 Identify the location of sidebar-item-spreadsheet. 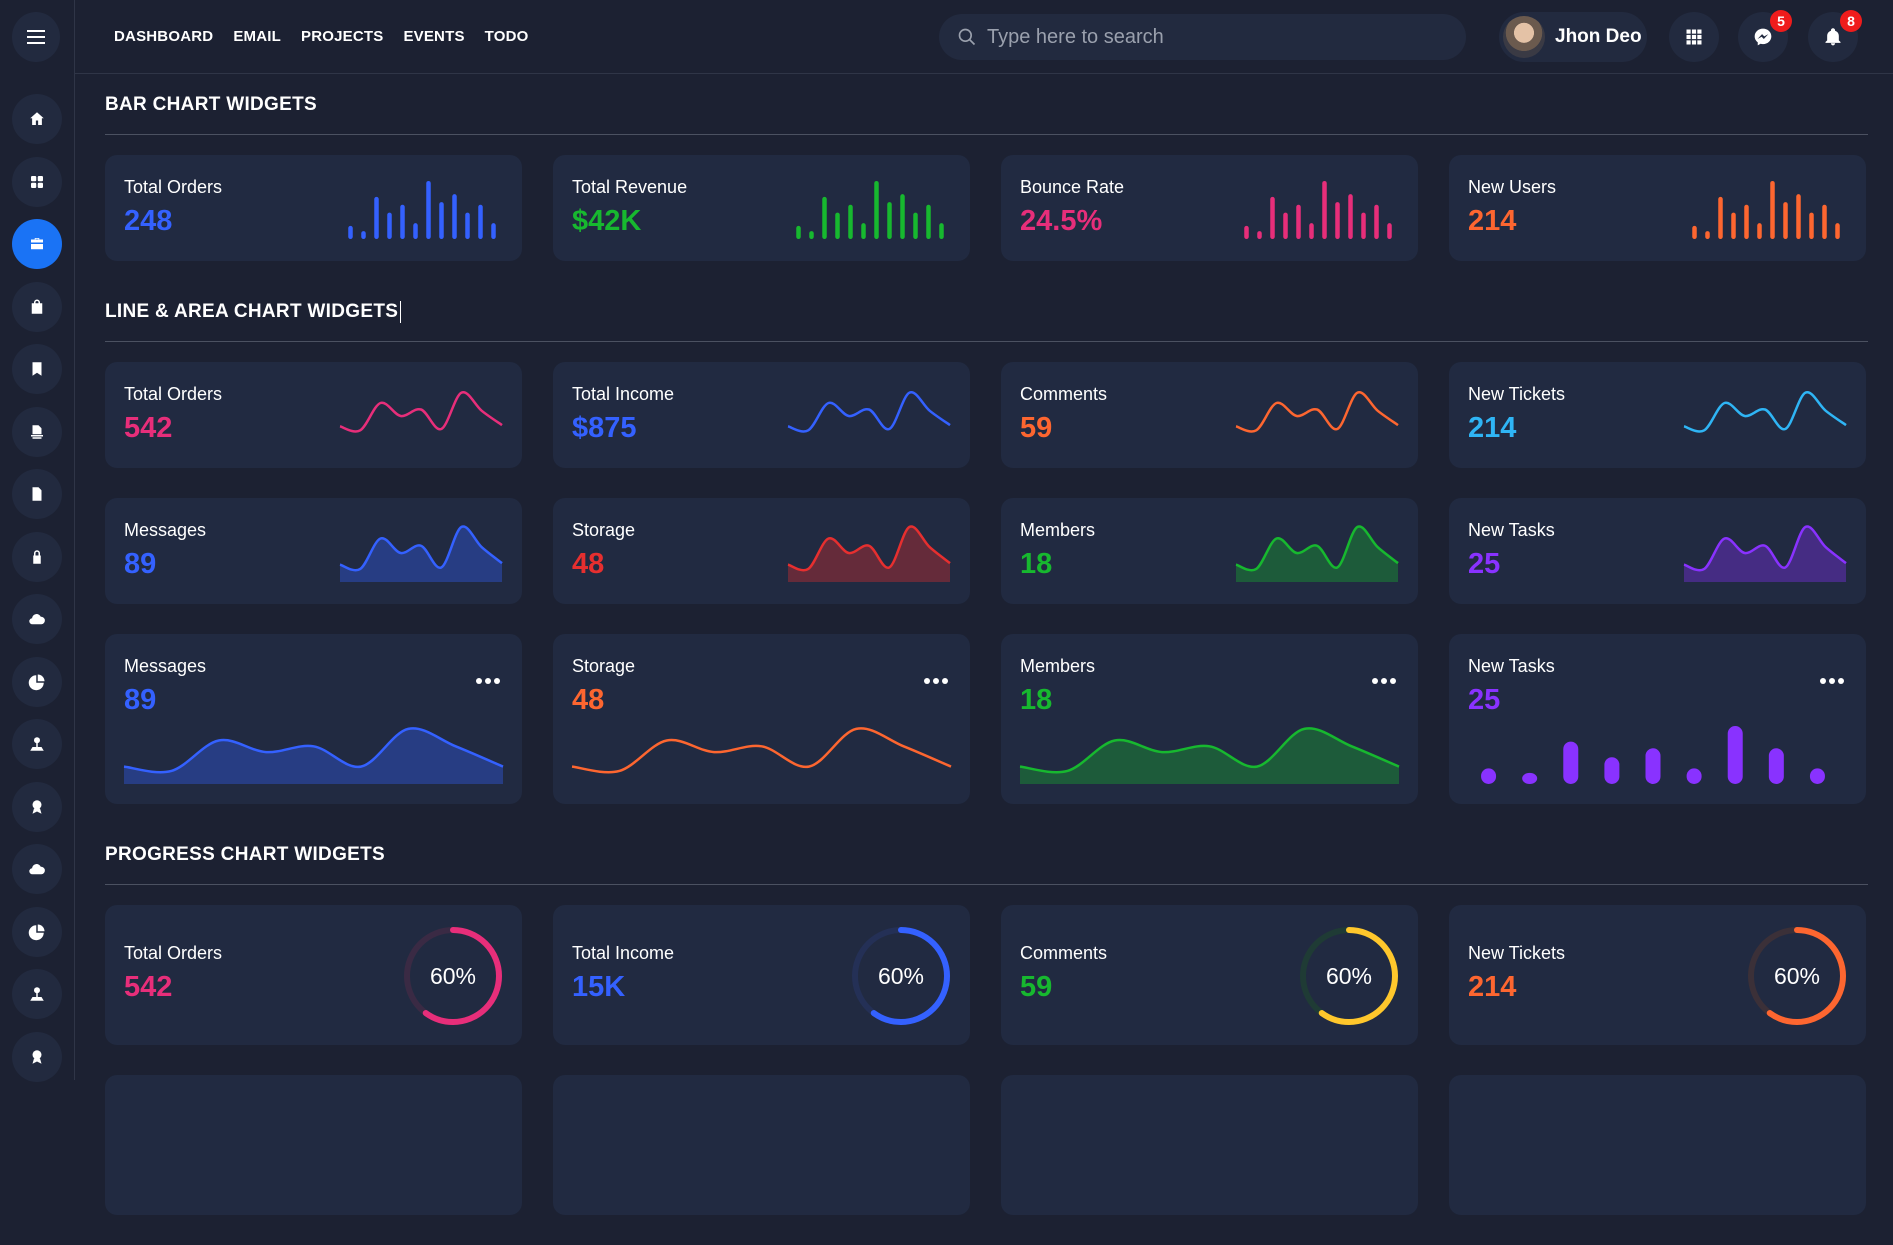
(37, 494).